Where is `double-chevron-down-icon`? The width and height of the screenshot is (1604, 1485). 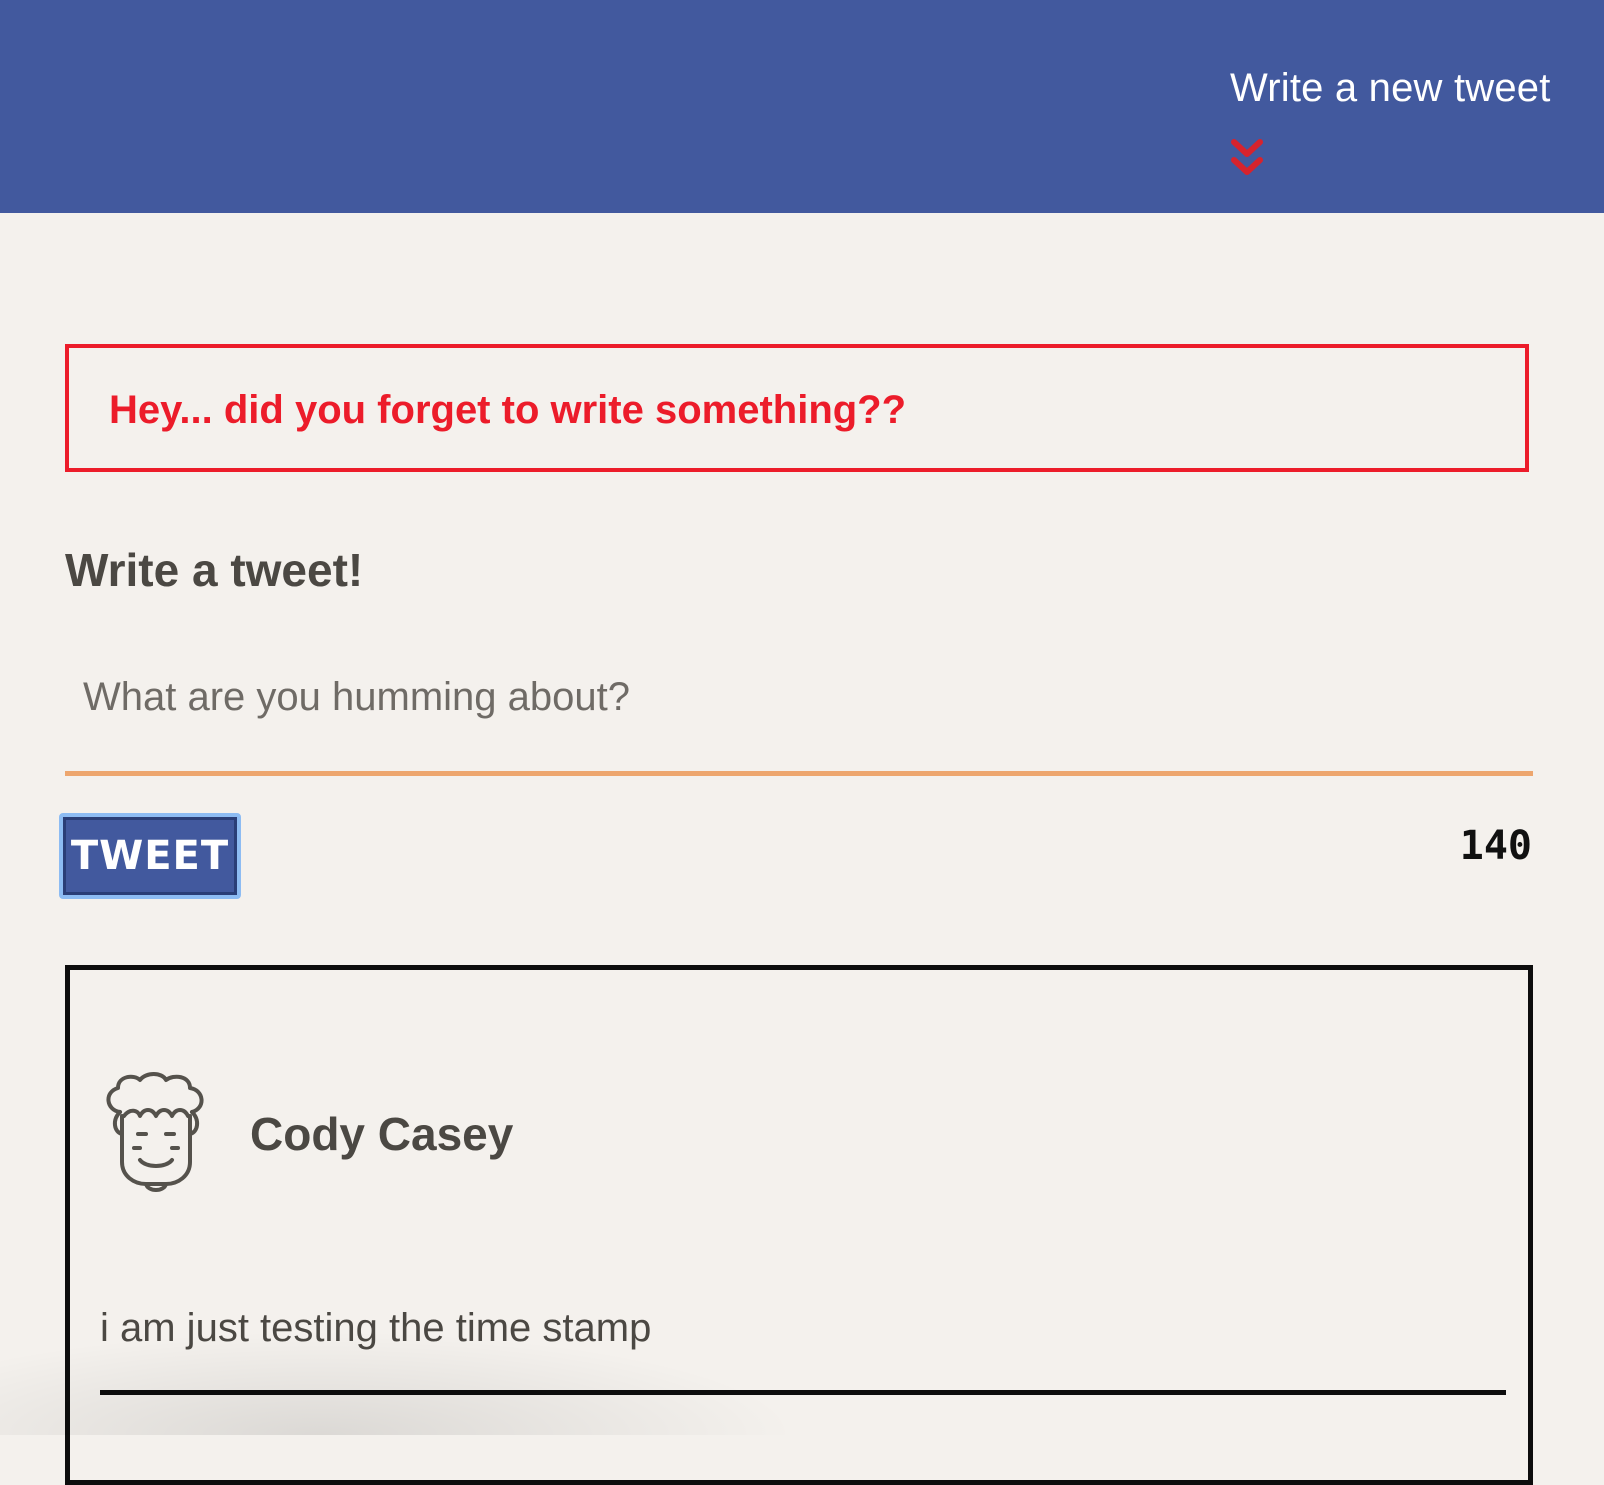 double-chevron-down-icon is located at coordinates (1247, 160).